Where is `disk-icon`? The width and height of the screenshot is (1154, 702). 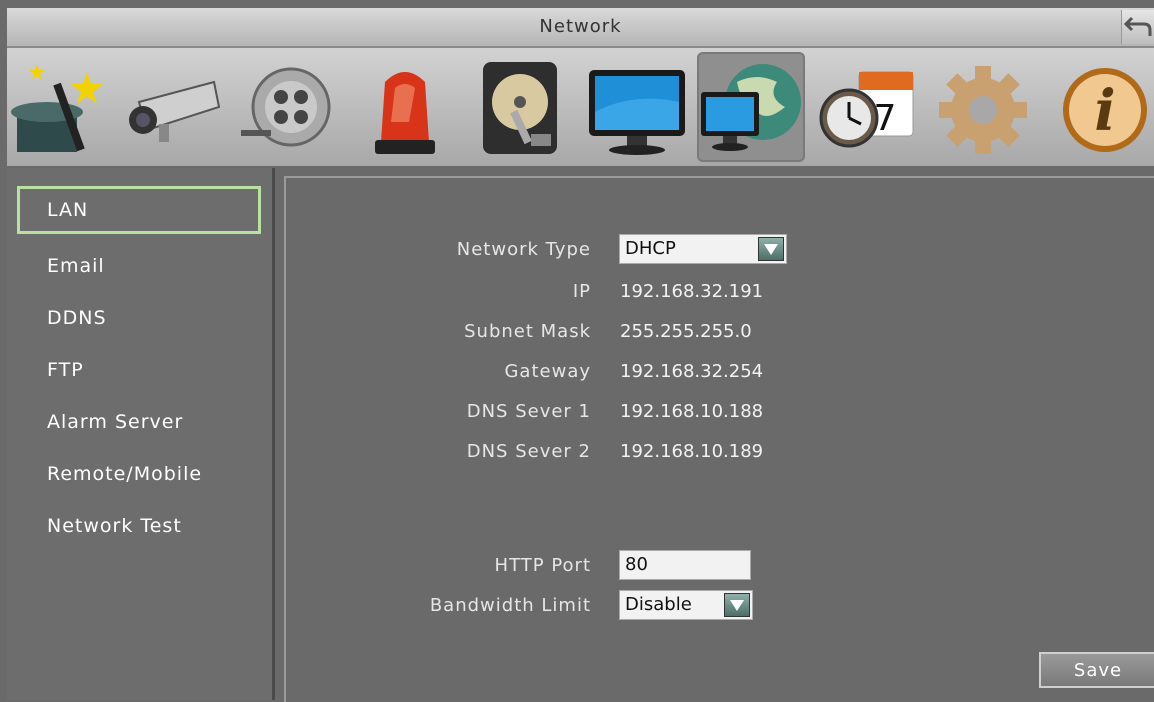 disk-icon is located at coordinates (521, 107).